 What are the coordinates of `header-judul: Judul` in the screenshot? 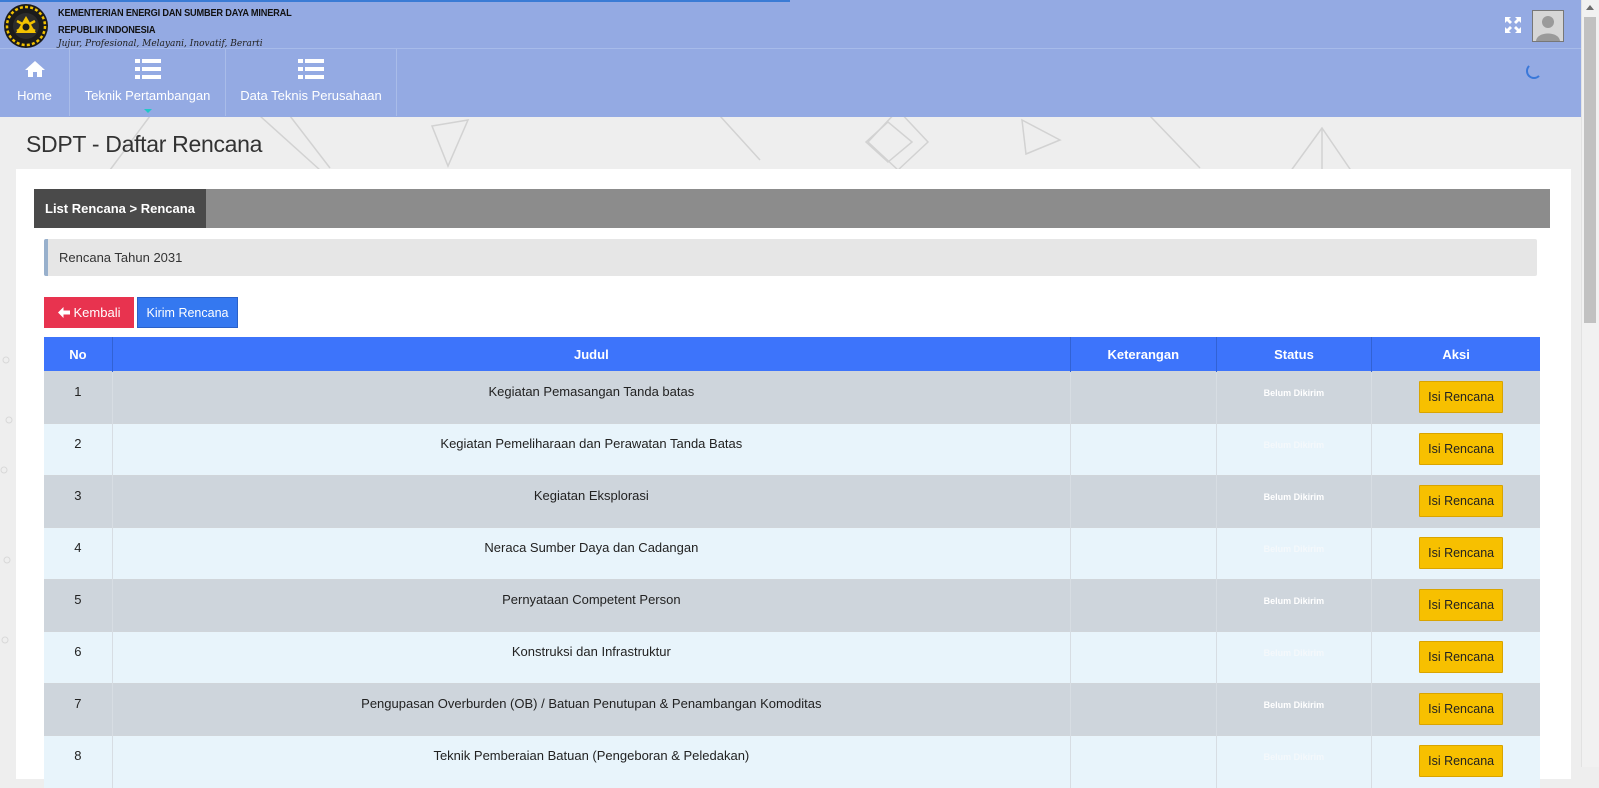 It's located at (591, 354).